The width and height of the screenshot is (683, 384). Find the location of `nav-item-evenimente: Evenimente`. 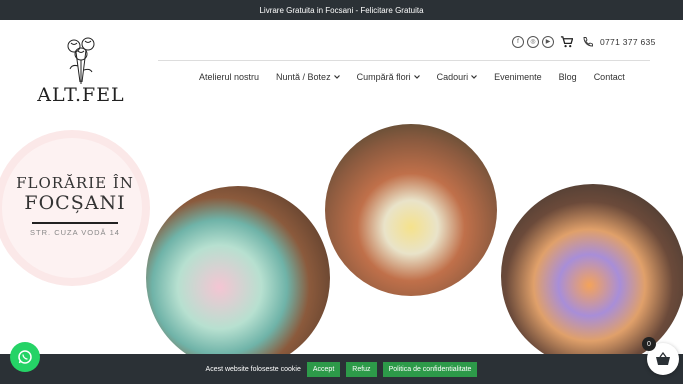

nav-item-evenimente: Evenimente is located at coordinates (518, 77).